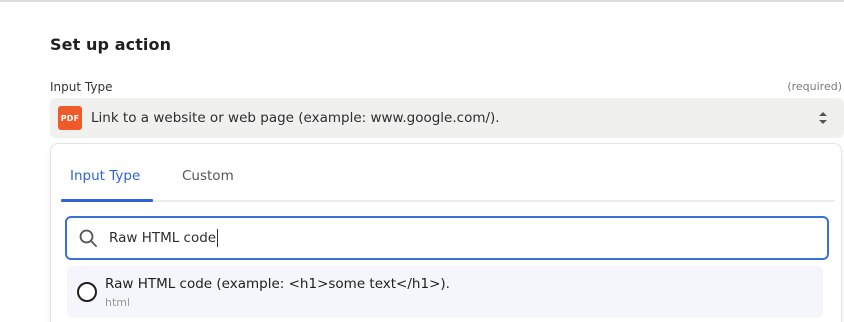 The height and width of the screenshot is (322, 844). Describe the element at coordinates (164, 238) in the screenshot. I see `search-query: Raw HTML code` at that location.